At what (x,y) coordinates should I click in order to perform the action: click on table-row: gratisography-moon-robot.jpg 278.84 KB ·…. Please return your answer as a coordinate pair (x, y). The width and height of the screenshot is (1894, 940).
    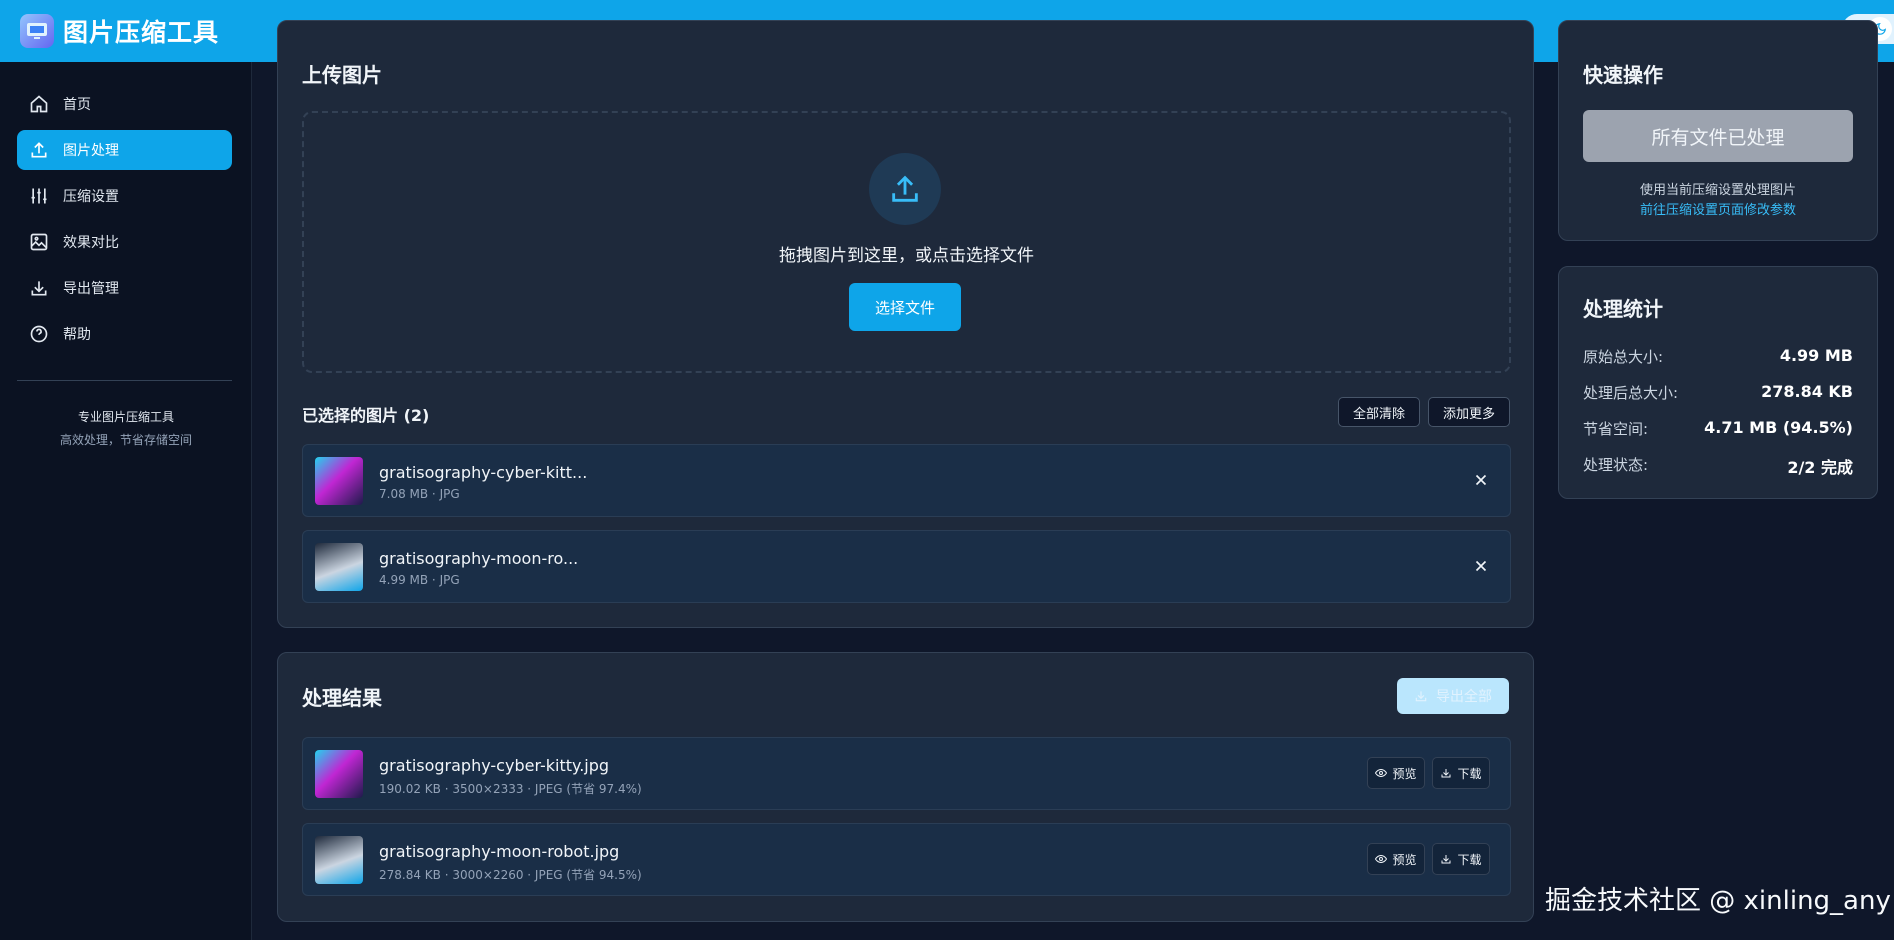
    Looking at the image, I should click on (906, 859).